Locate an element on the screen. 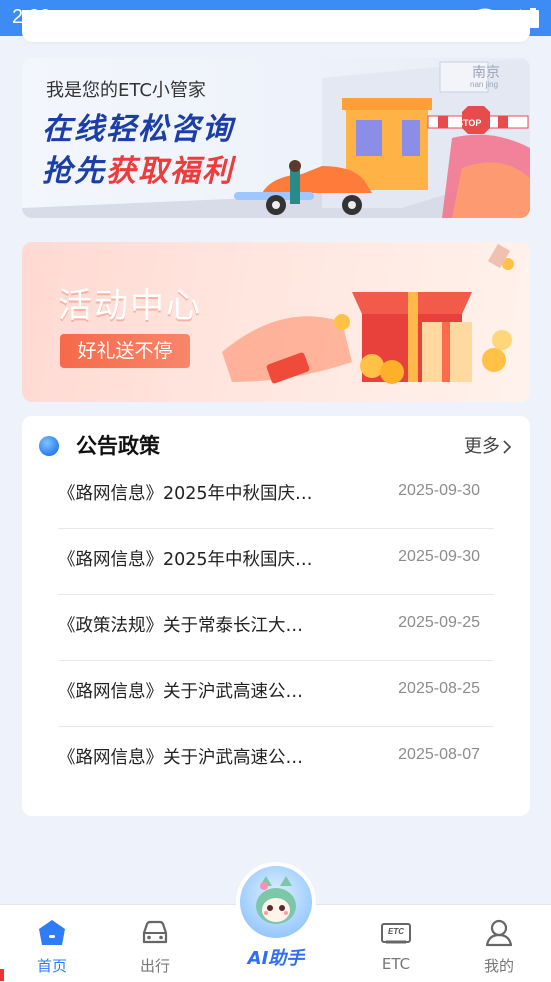 Image resolution: width=551 pixels, height=982 pixels. mascot-icon is located at coordinates (276, 900).